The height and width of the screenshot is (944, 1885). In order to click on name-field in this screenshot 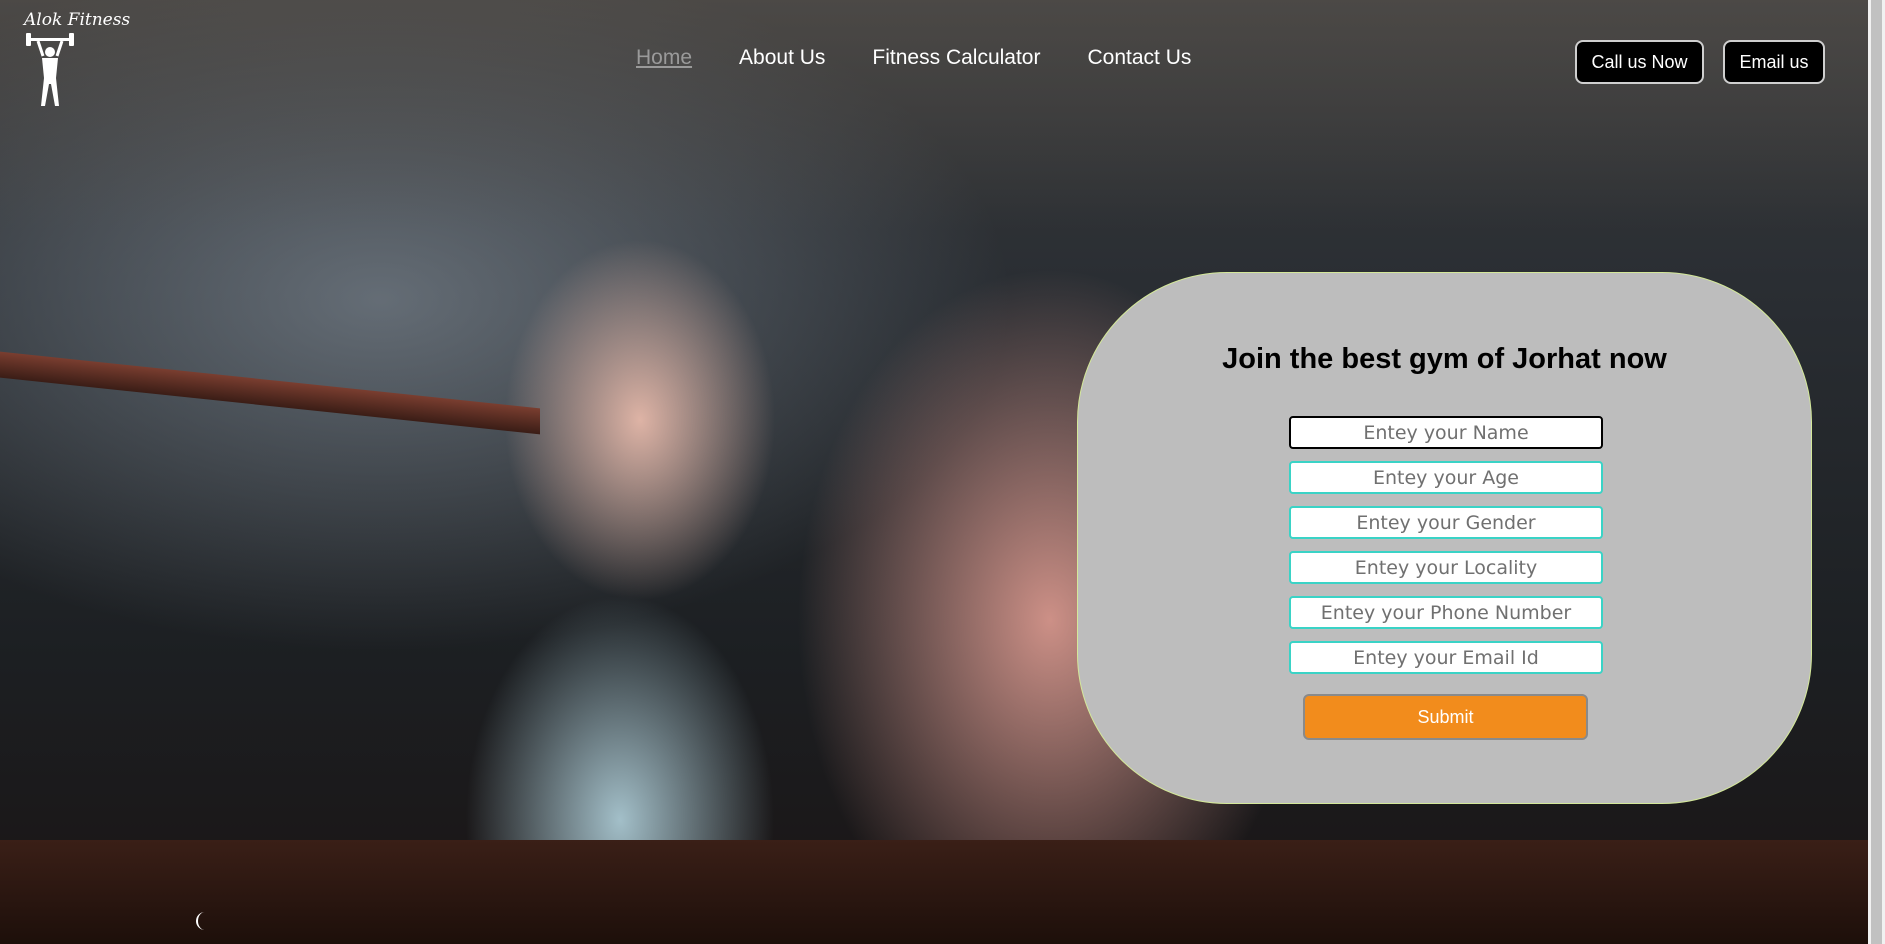, I will do `click(1446, 432)`.